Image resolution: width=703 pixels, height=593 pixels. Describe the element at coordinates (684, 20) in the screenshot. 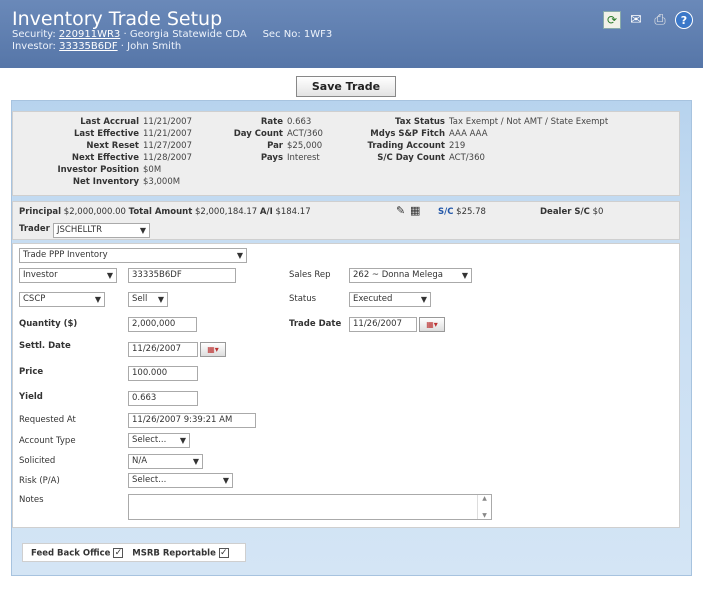

I see `help-icon: ?` at that location.